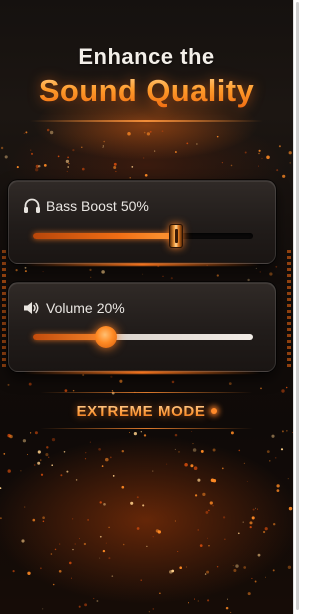  What do you see at coordinates (106, 337) in the screenshot?
I see `volume-slider-thumb` at bounding box center [106, 337].